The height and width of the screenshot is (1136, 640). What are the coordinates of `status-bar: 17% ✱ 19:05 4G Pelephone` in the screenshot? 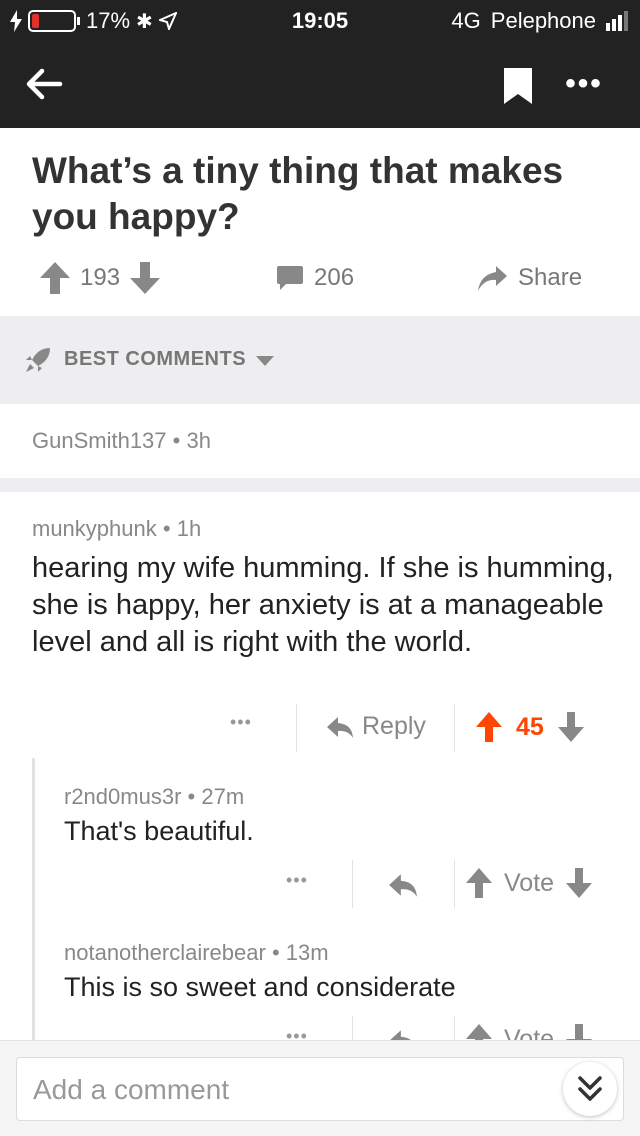 It's located at (320, 20).